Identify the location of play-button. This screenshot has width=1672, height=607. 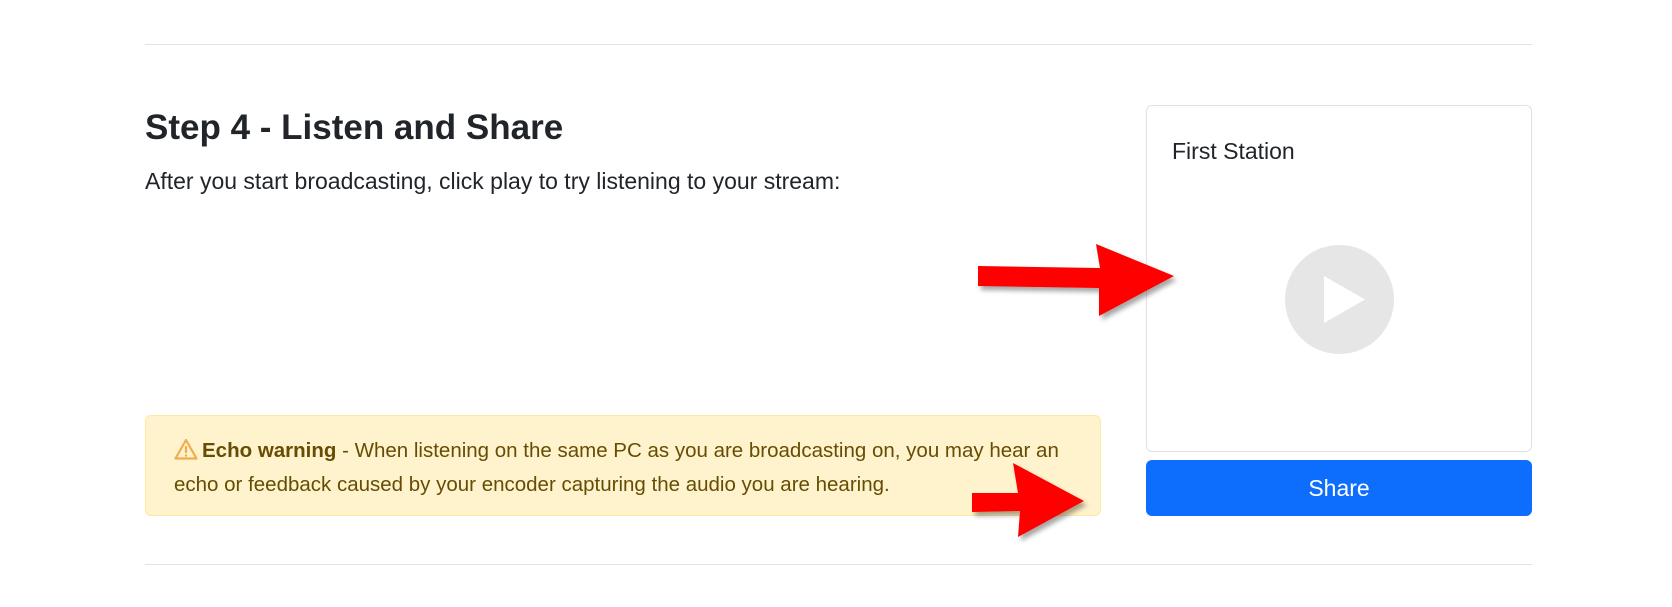
(1339, 299).